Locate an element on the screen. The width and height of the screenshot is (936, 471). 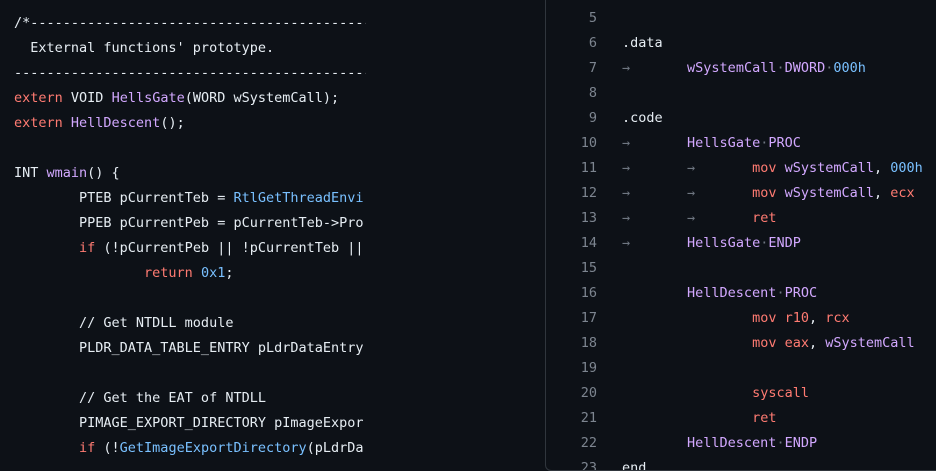
asm-code-line: .code is located at coordinates (642, 118).